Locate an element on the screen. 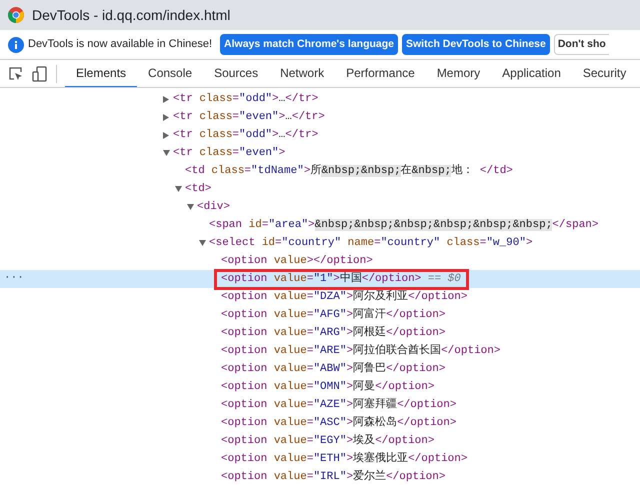  dom-node-row: <option value="AFG">阿富汗</option> is located at coordinates (320, 315).